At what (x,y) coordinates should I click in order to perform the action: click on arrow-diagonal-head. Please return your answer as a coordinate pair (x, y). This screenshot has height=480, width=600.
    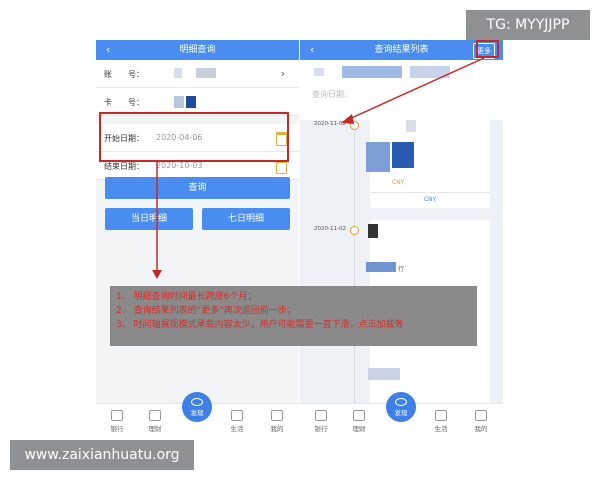
    Looking at the image, I should click on (347, 119).